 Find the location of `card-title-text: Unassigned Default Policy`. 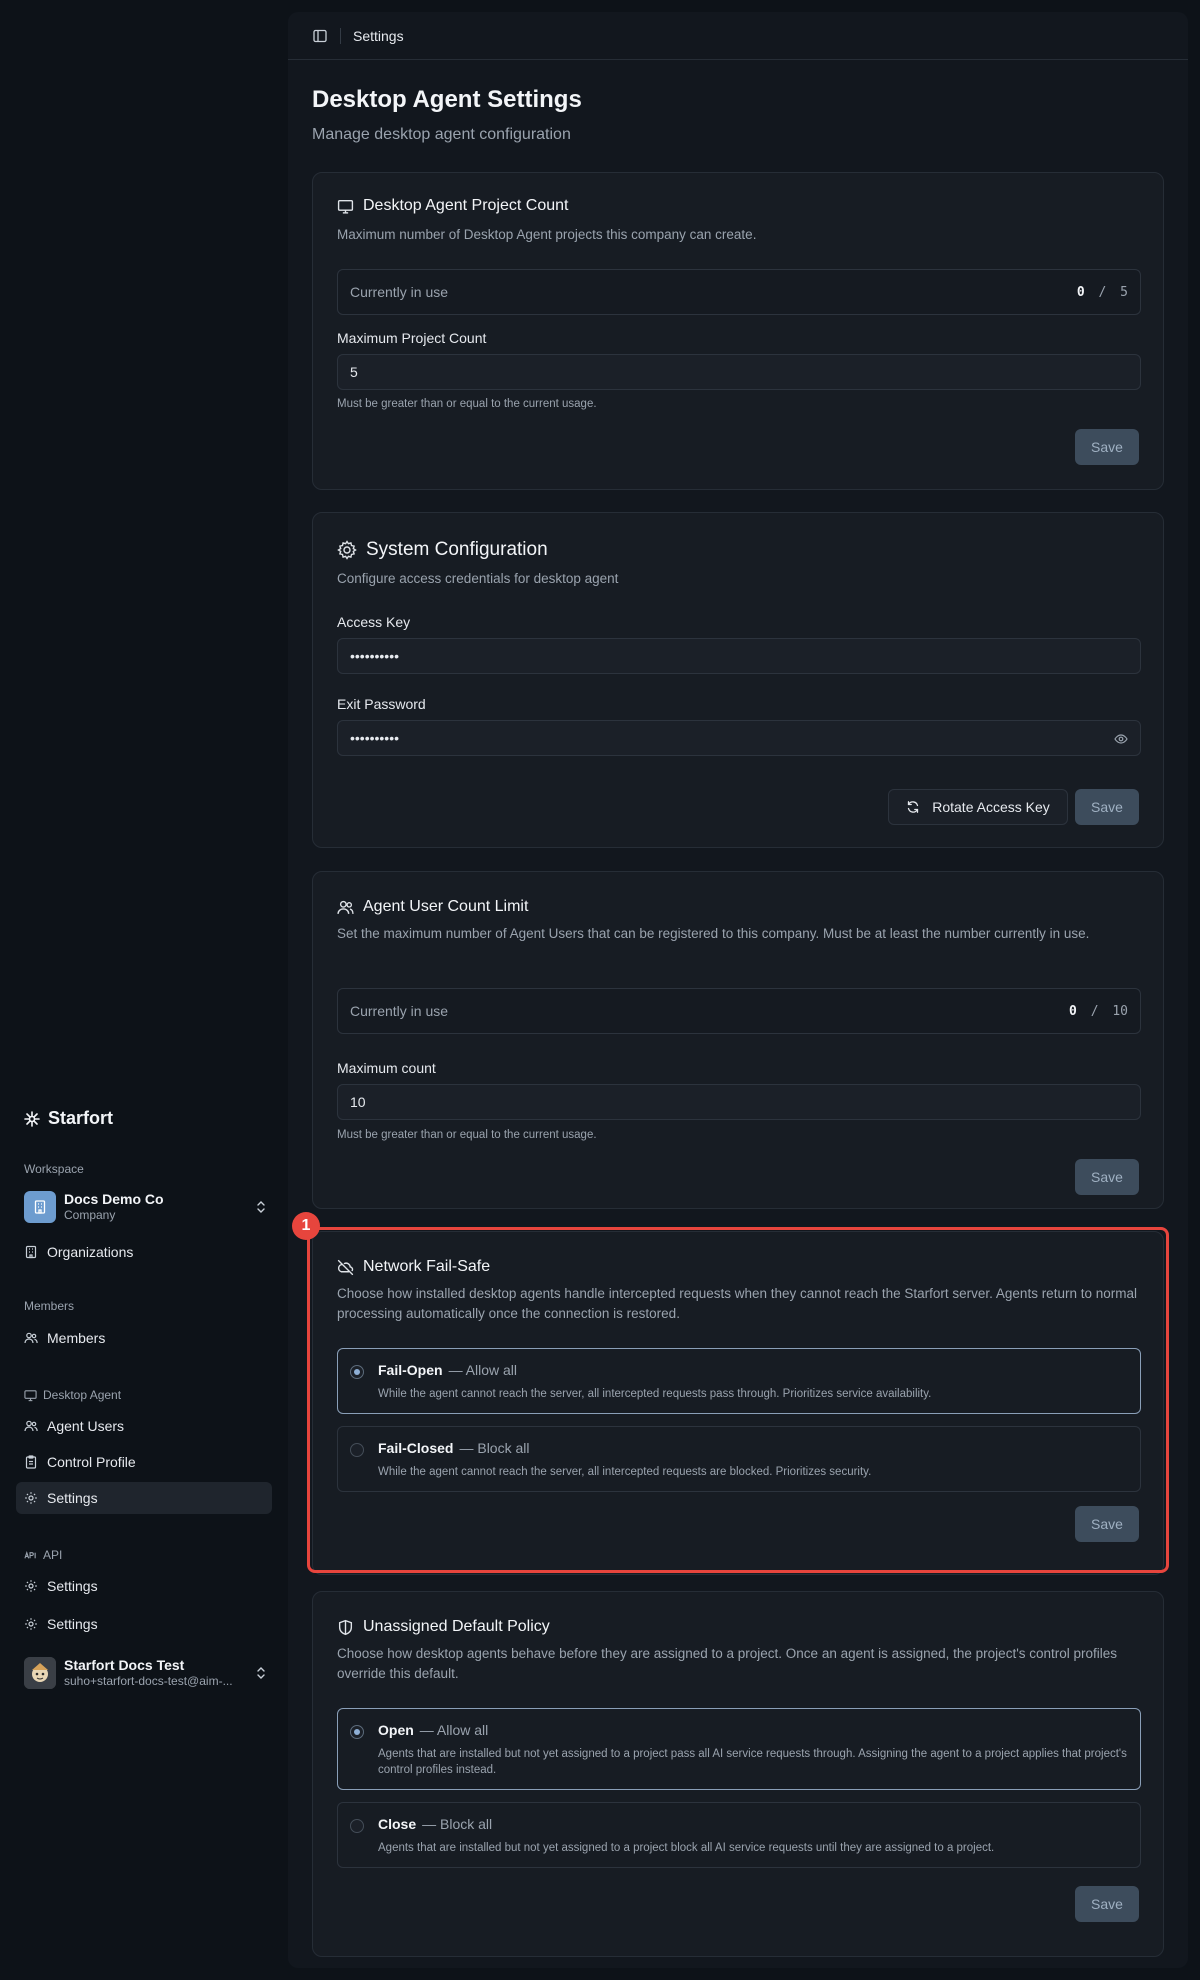

card-title-text: Unassigned Default Policy is located at coordinates (456, 1626).